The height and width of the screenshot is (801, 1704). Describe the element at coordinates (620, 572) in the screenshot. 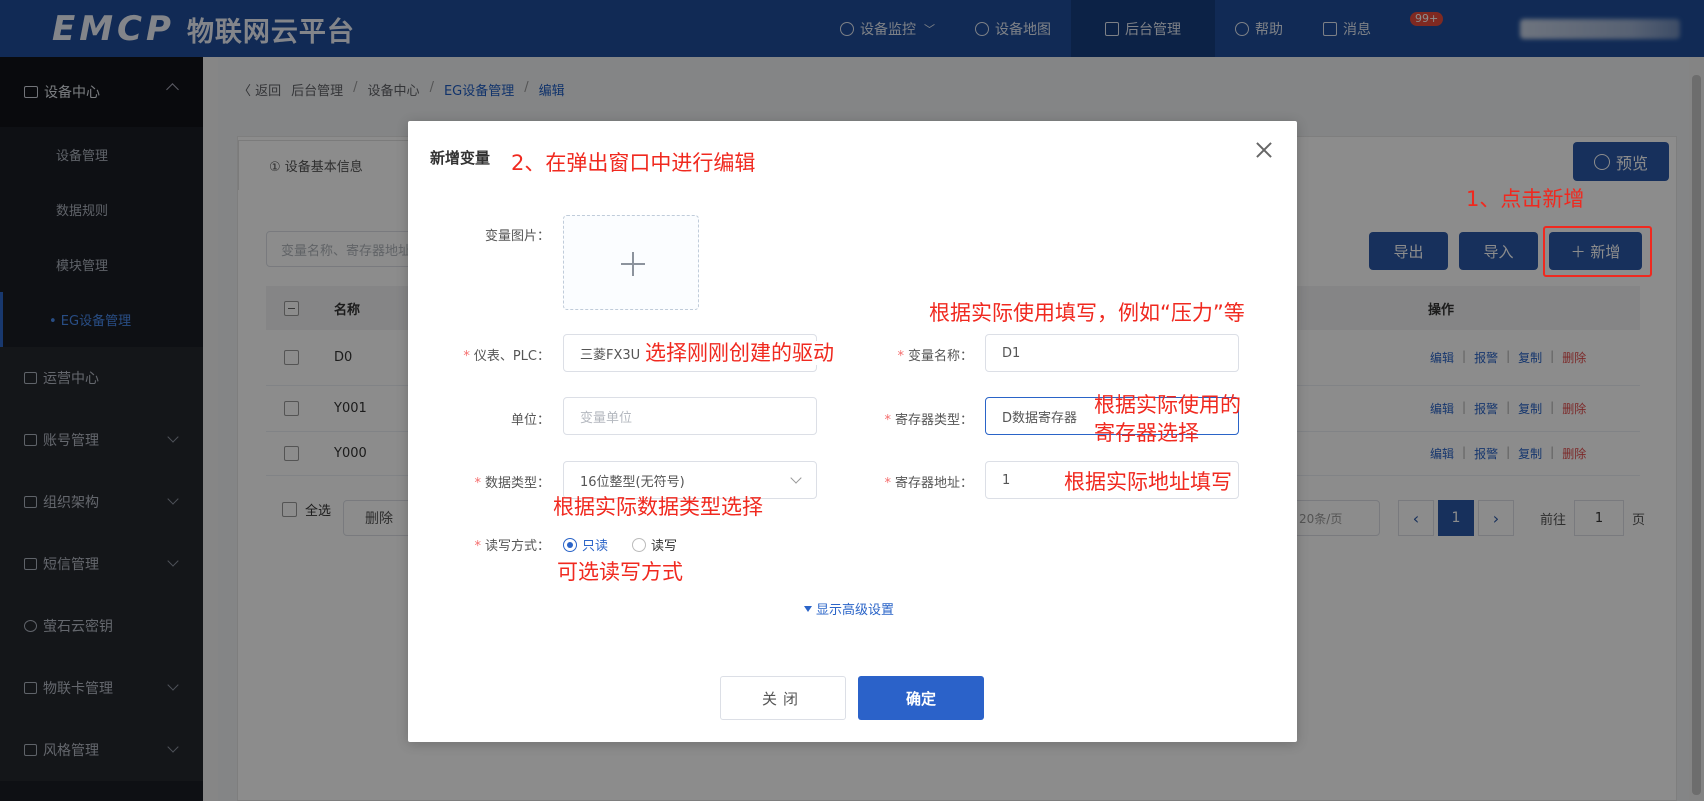

I see `annotation-rw-select: 可选读写方式` at that location.